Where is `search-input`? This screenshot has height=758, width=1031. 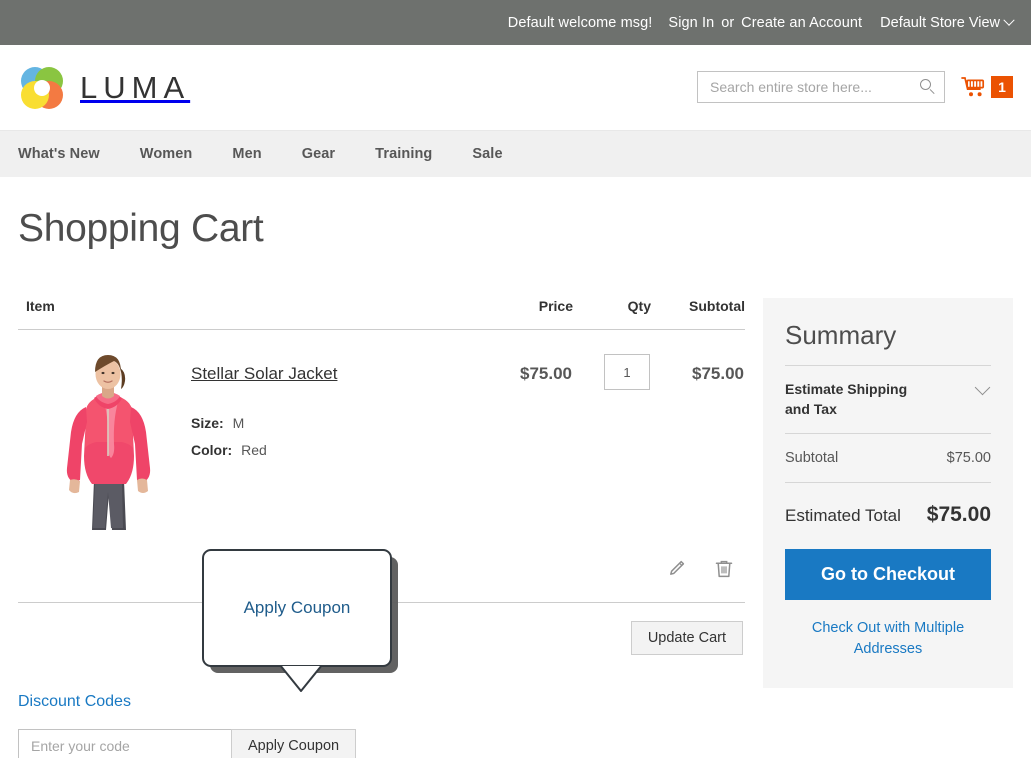
search-input is located at coordinates (814, 87).